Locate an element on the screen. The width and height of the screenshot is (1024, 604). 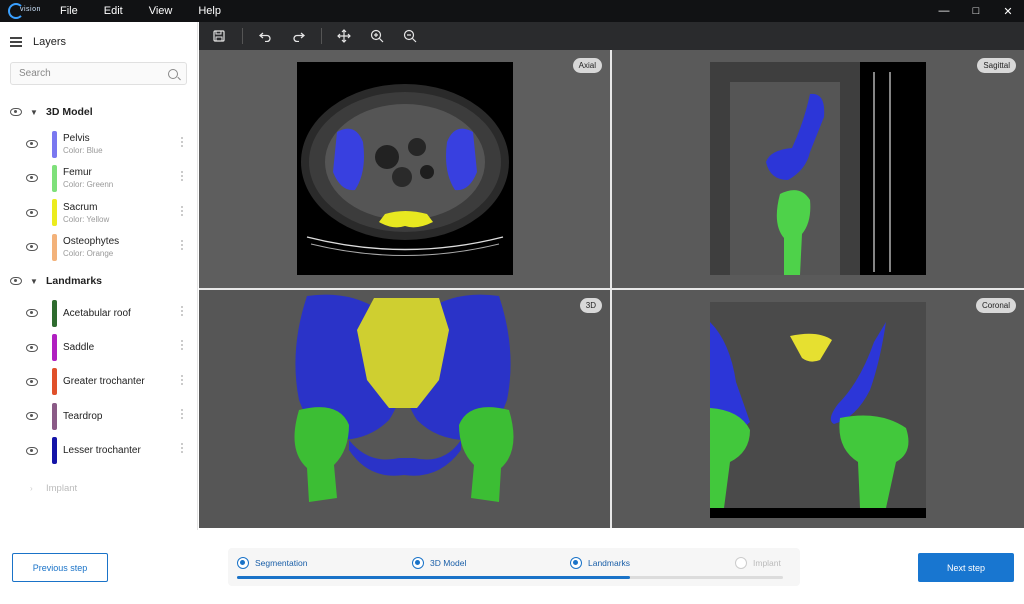
app-logo: vision is located at coordinates (26, 11).